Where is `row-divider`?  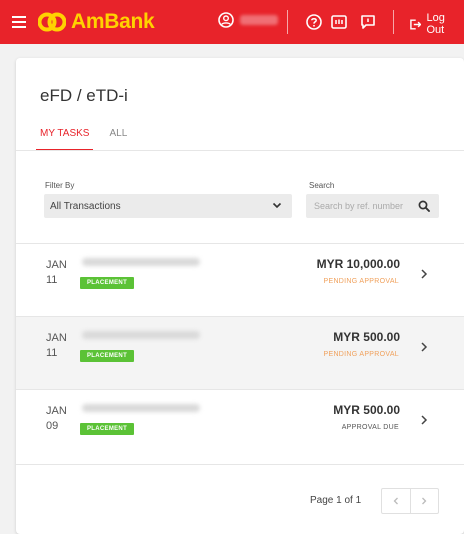 row-divider is located at coordinates (240, 464).